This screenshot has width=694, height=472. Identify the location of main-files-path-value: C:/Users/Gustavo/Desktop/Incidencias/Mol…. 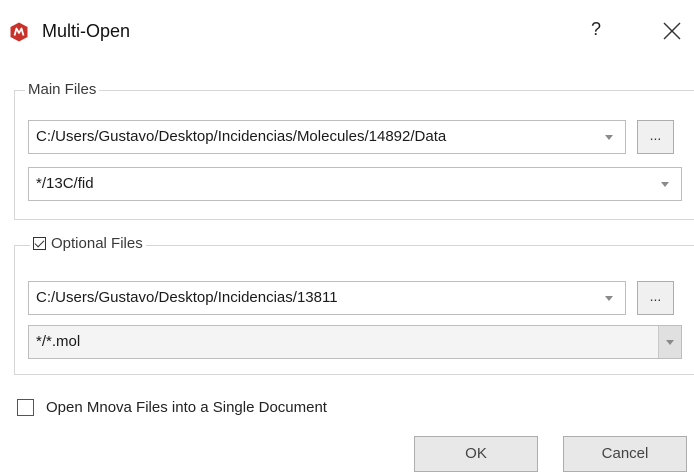
(241, 136).